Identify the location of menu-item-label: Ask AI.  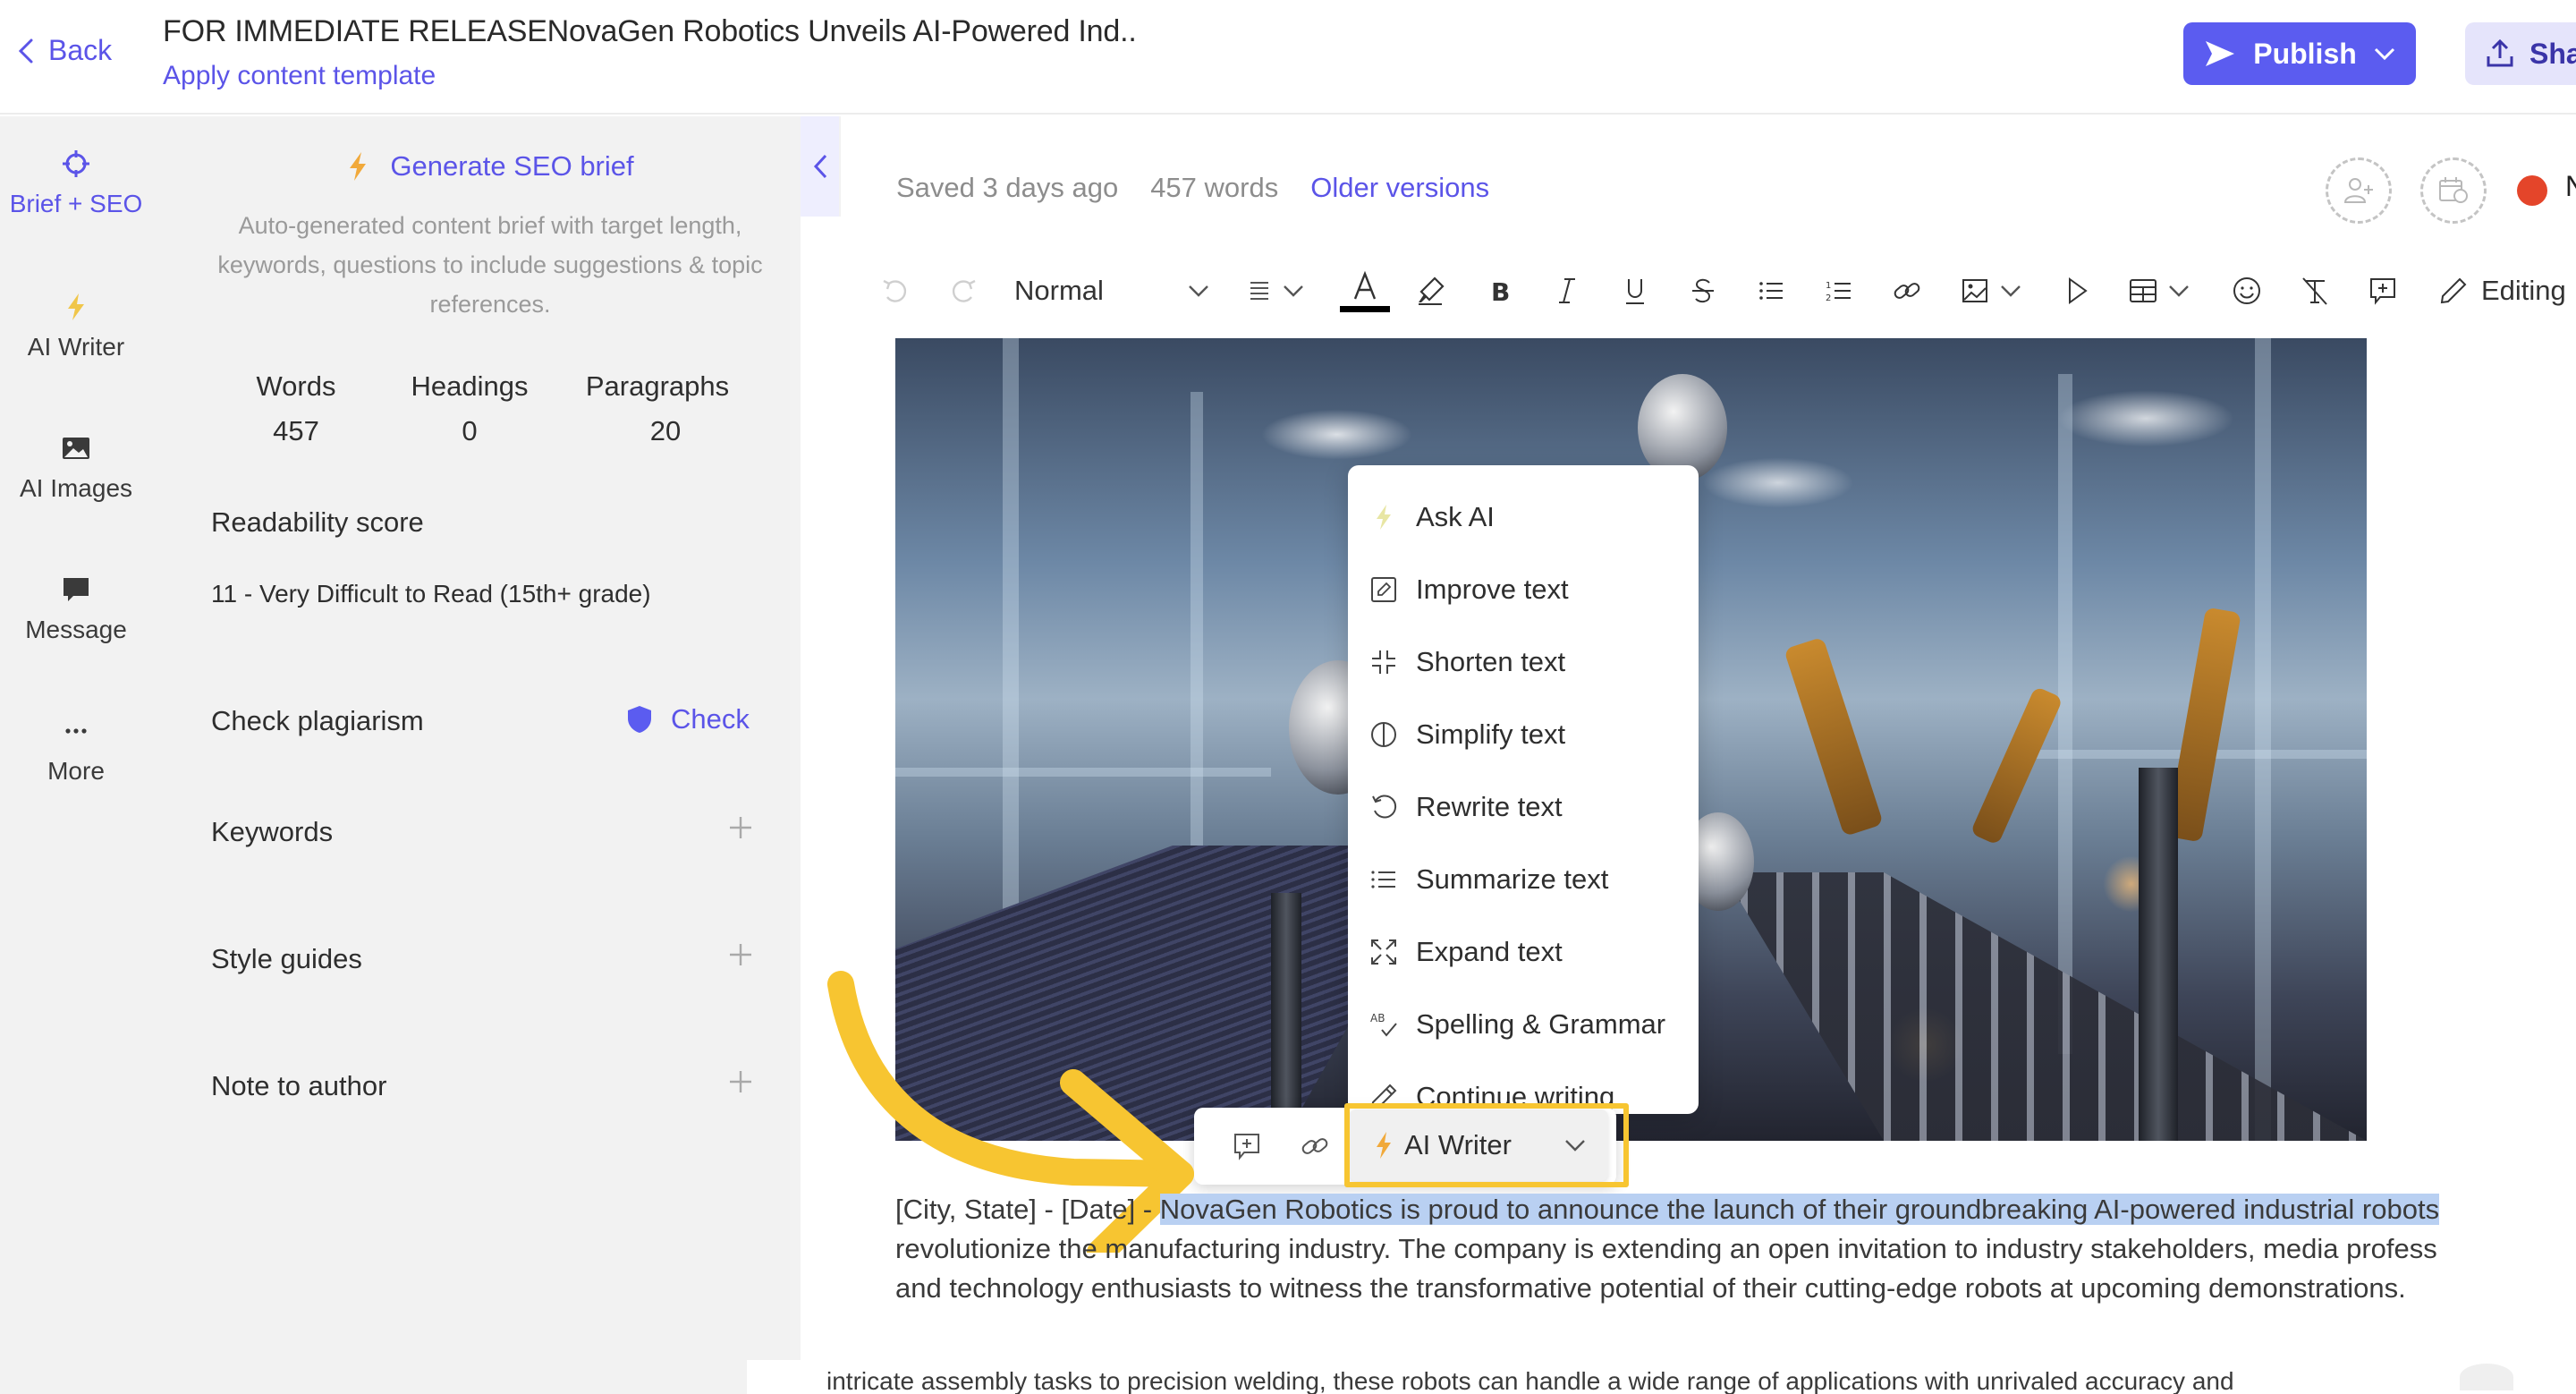
(1455, 516).